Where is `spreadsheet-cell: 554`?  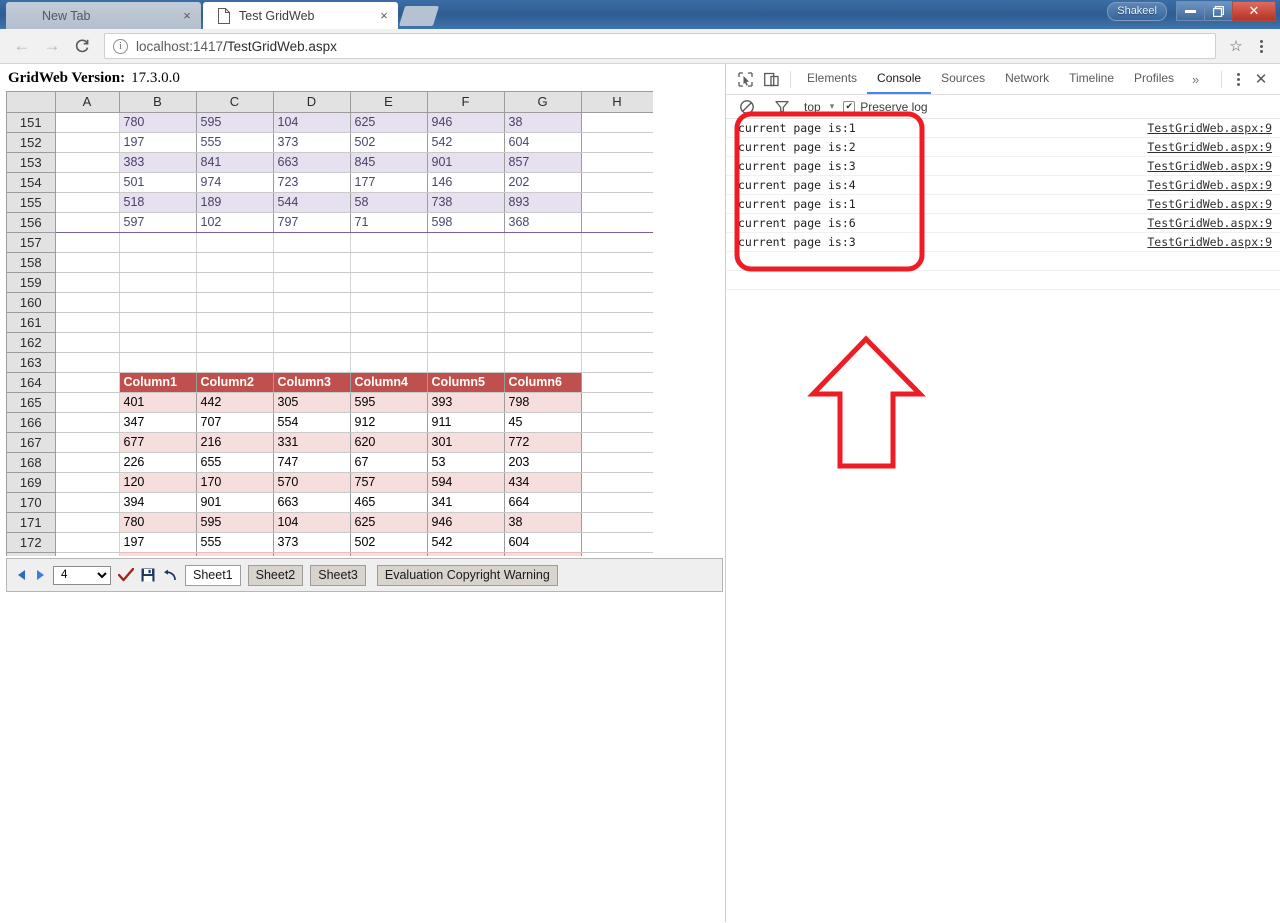
spreadsheet-cell: 554 is located at coordinates (312, 422).